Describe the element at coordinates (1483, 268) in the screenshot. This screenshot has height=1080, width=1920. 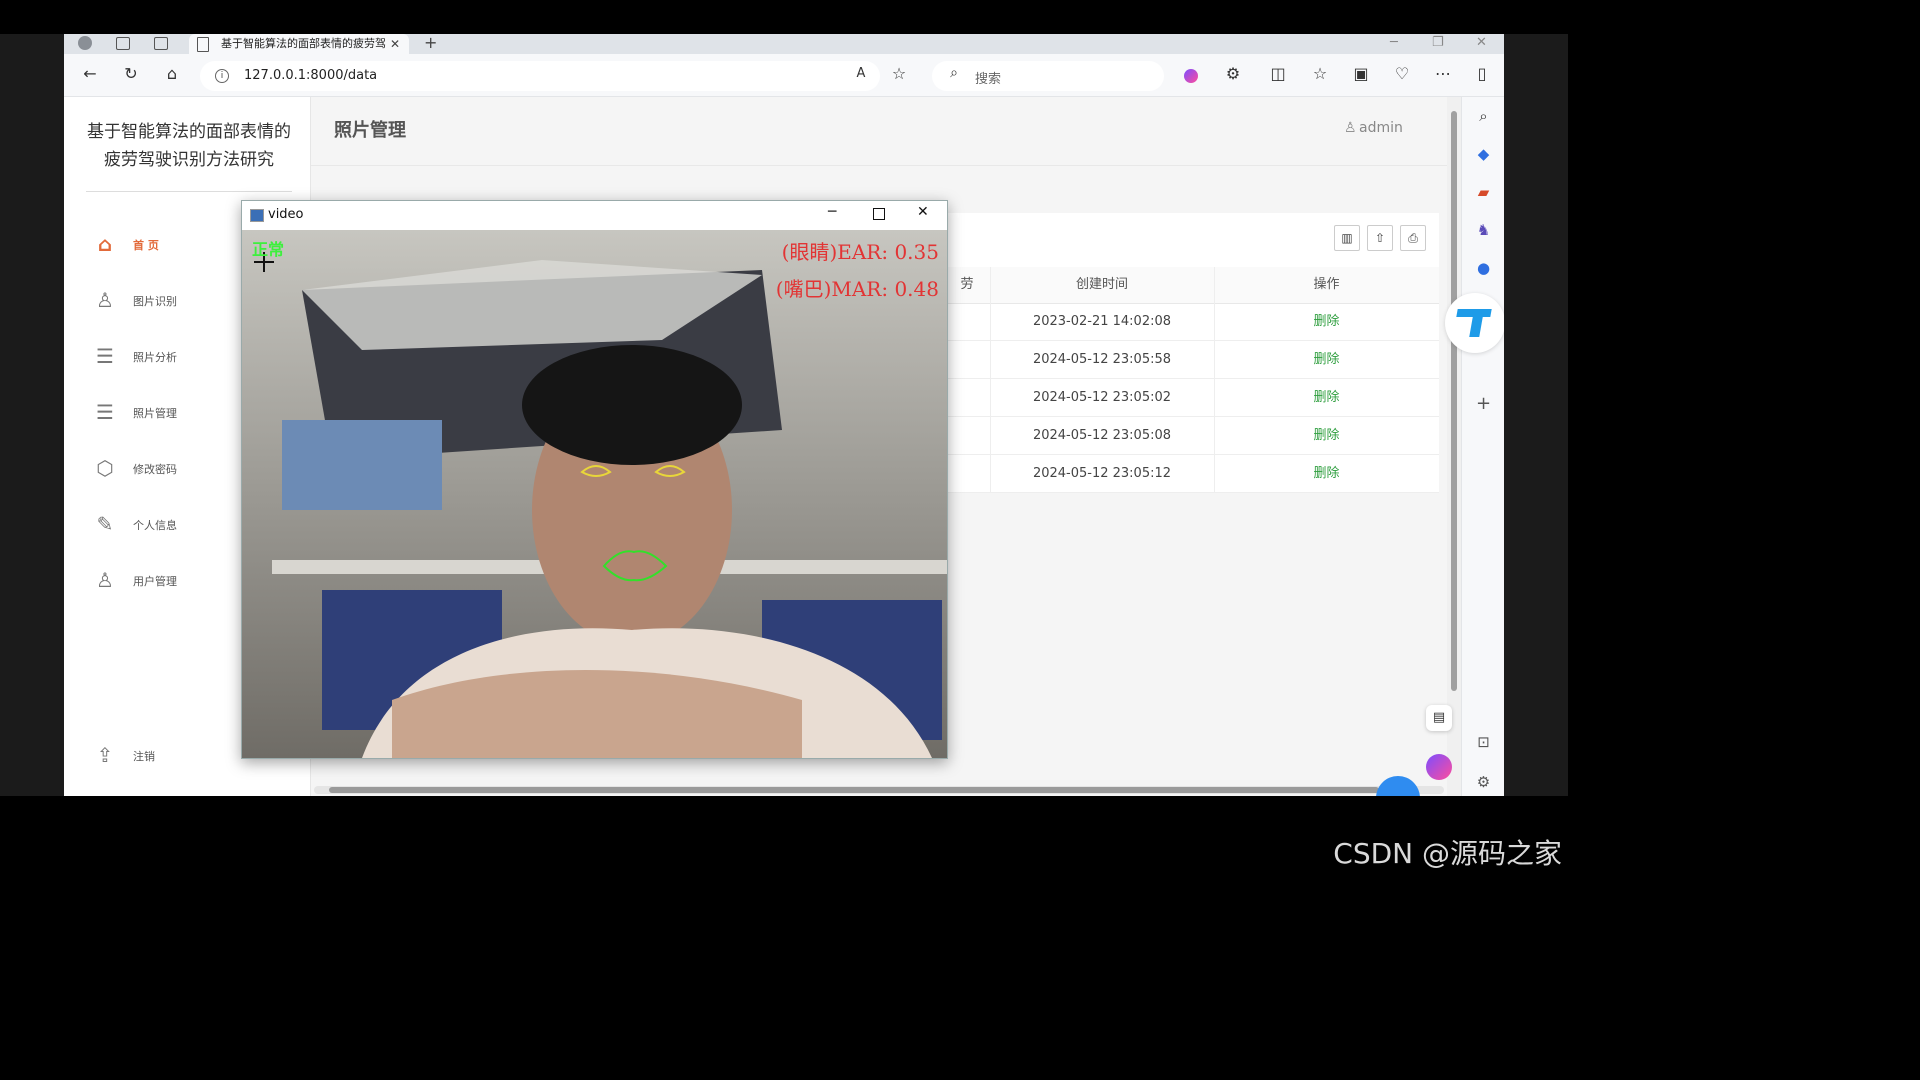
I see `office-icon: ●` at that location.